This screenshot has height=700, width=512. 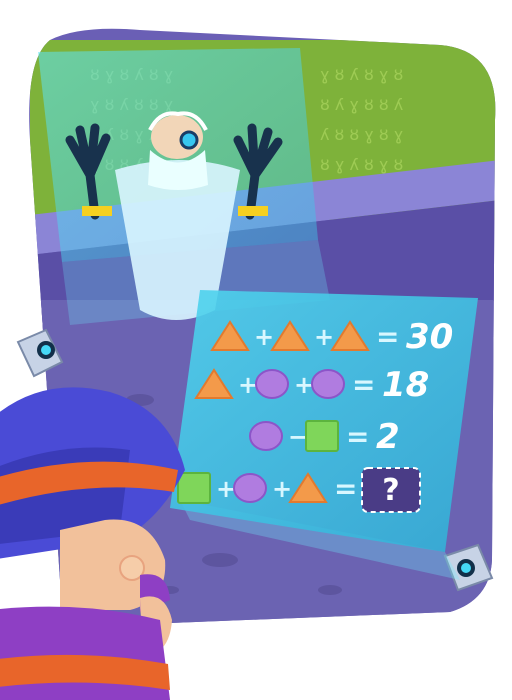 I want to click on villain-left-cuff, so click(x=97, y=211).